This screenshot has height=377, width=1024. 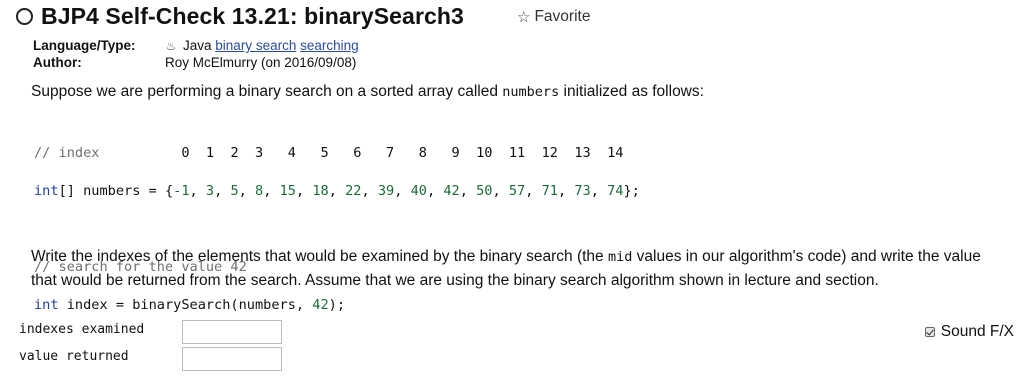 What do you see at coordinates (320, 305) in the screenshot?
I see `code-search-value: 42` at bounding box center [320, 305].